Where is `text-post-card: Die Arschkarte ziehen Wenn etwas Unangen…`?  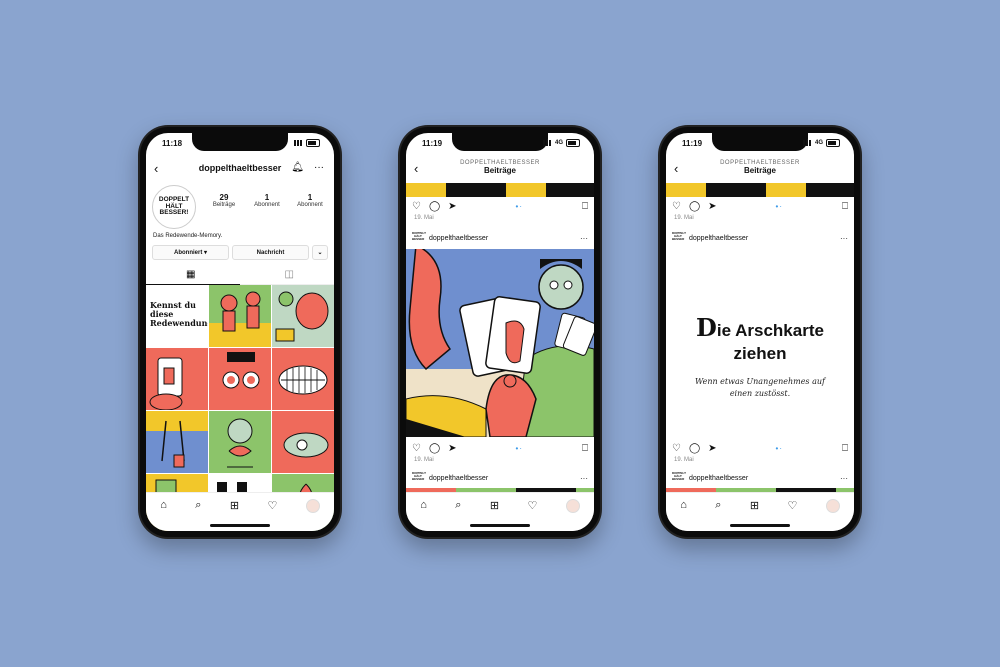
text-post-card: Die Arschkarte ziehen Wenn etwas Unangen… is located at coordinates (760, 343).